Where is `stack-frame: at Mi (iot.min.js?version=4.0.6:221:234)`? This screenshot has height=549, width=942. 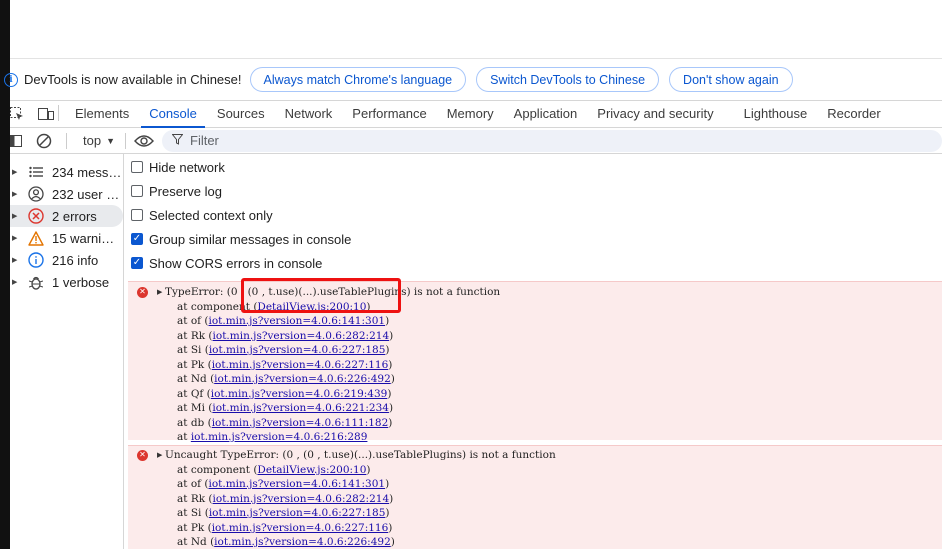 stack-frame: at Mi (iot.min.js?version=4.0.6:221:234) is located at coordinates (285, 408).